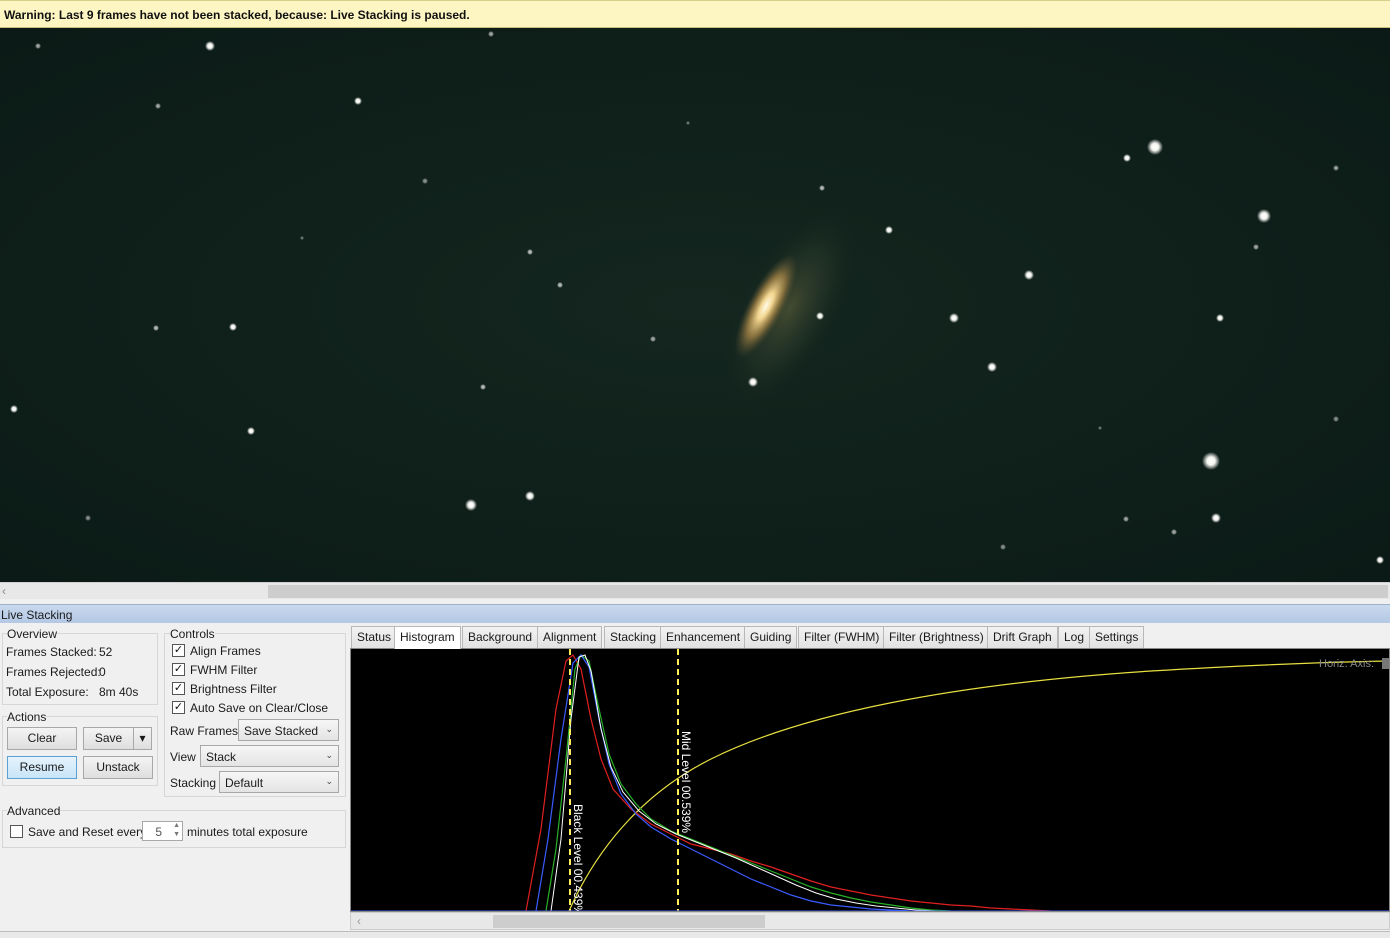  What do you see at coordinates (178, 688) in the screenshot?
I see `brightness-filter-checkbox: ✓` at bounding box center [178, 688].